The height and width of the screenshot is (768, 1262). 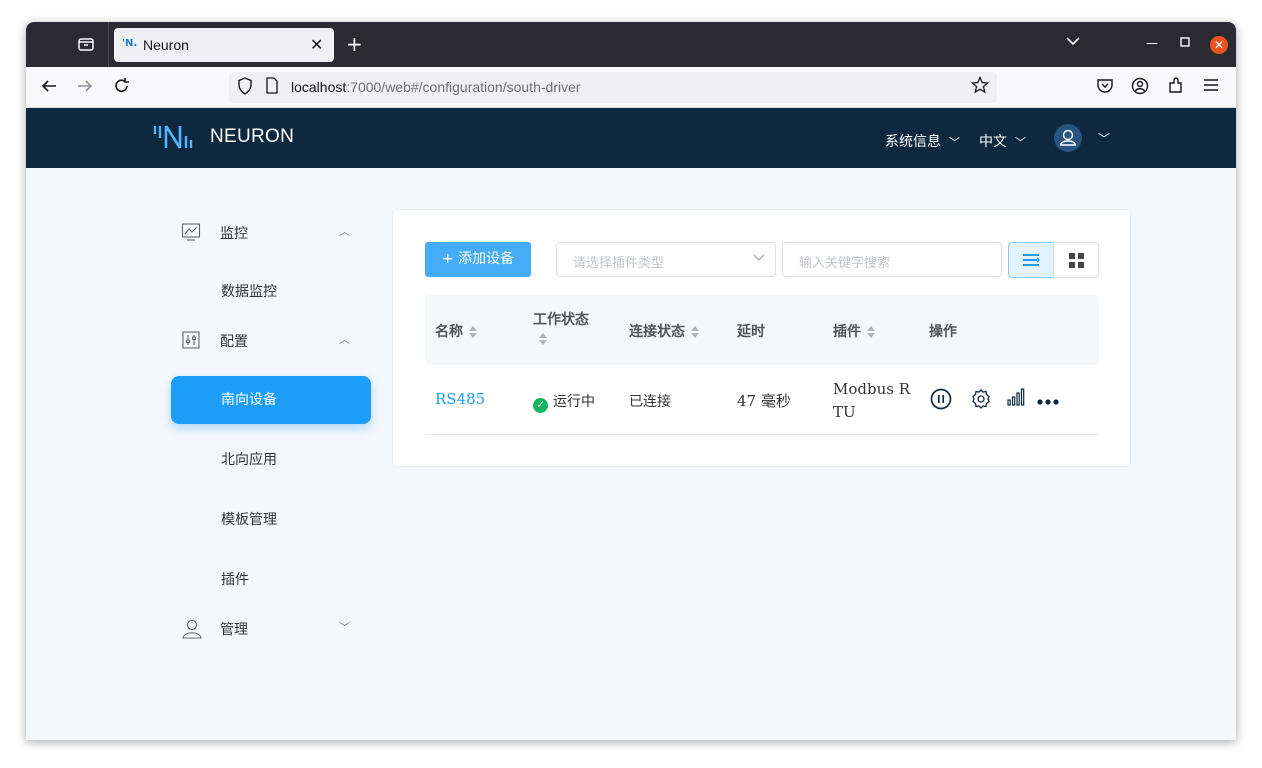 I want to click on chevron-down-icon, so click(x=759, y=258).